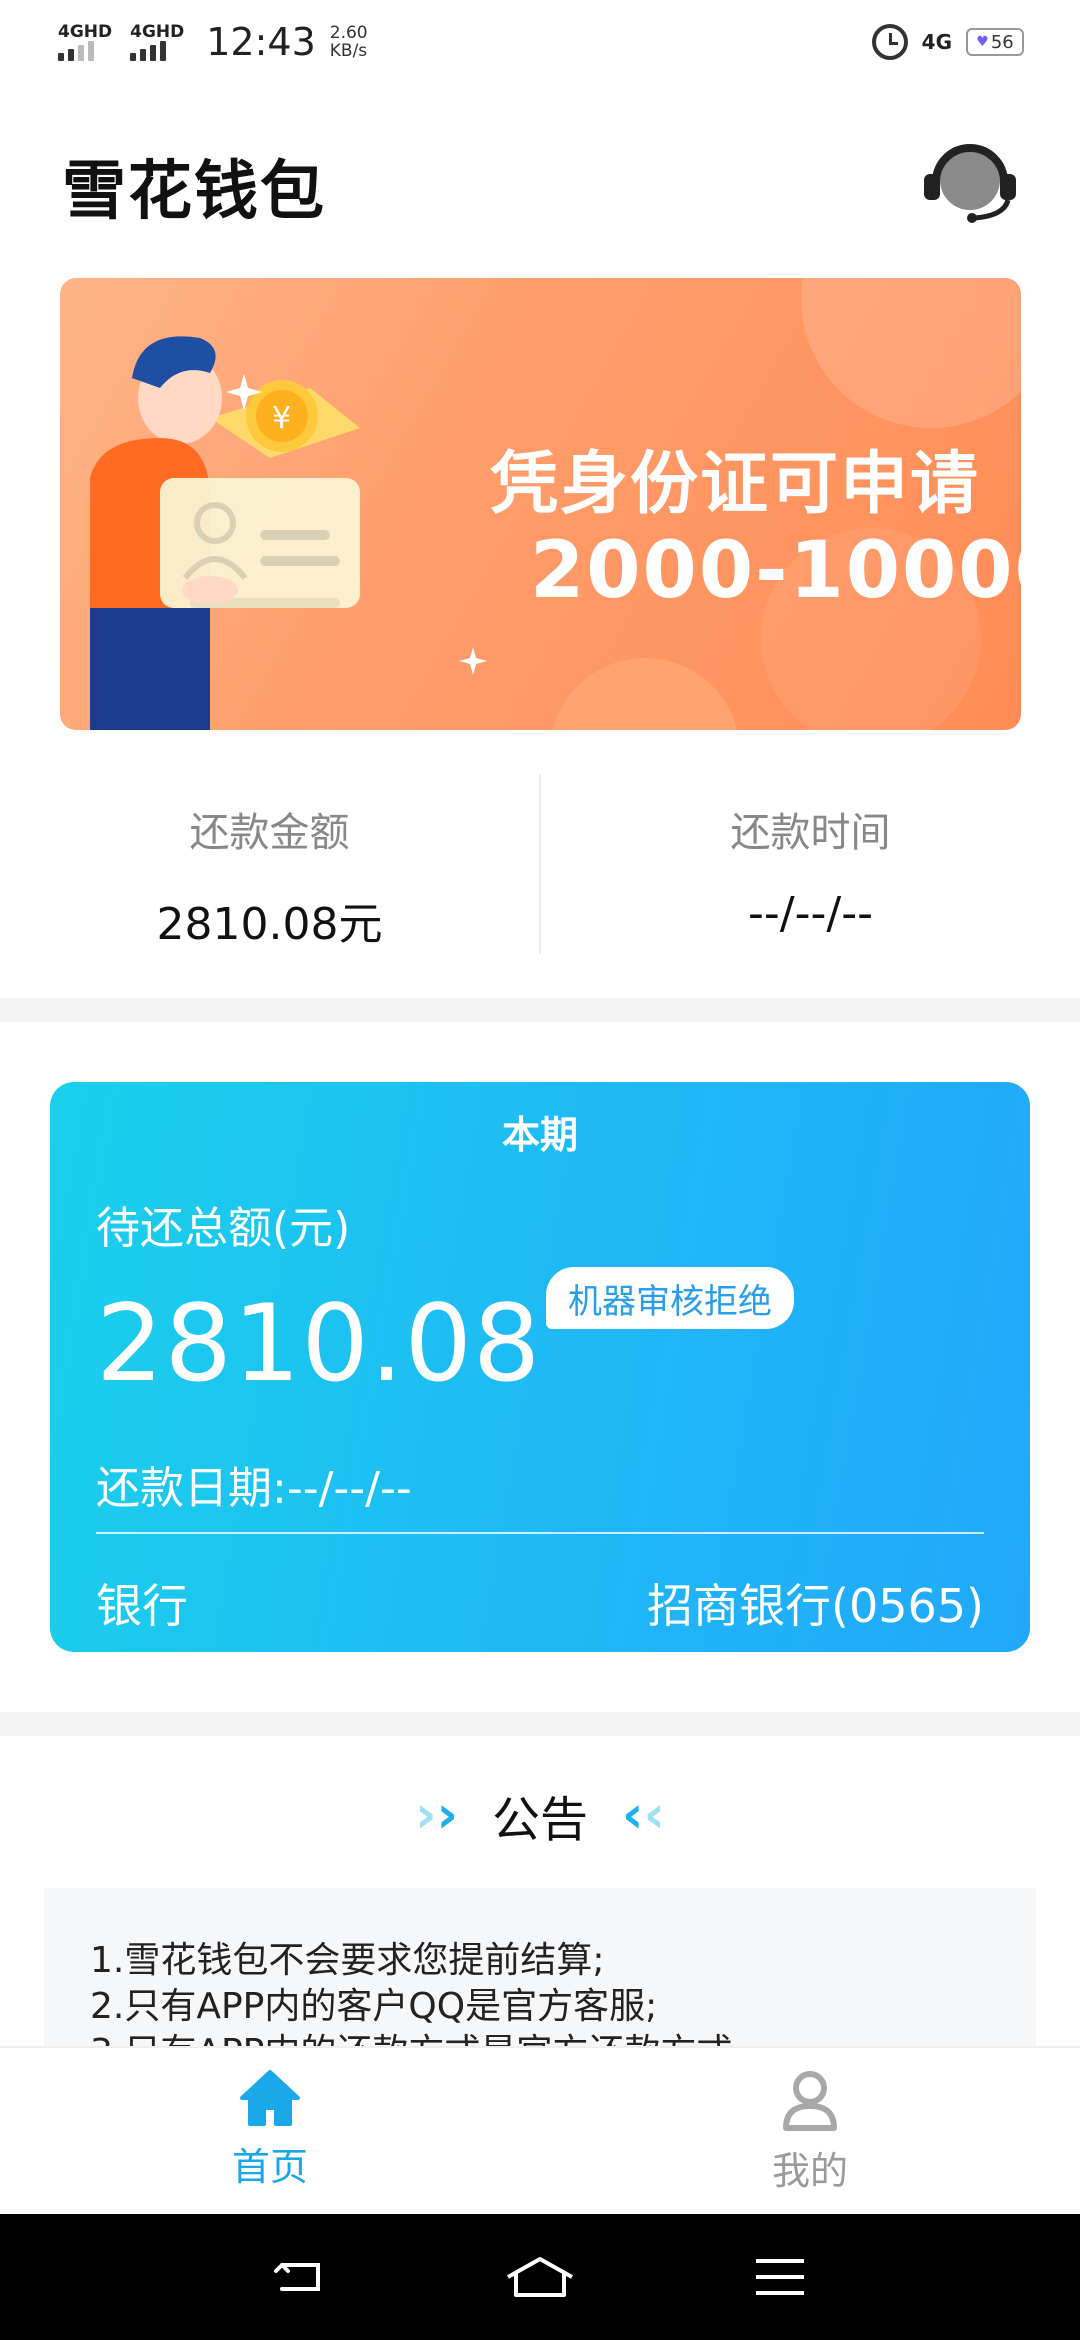  What do you see at coordinates (374, 2006) in the screenshot?
I see `notice-line: 2.只有APP内的客户QQ是官方客服;` at bounding box center [374, 2006].